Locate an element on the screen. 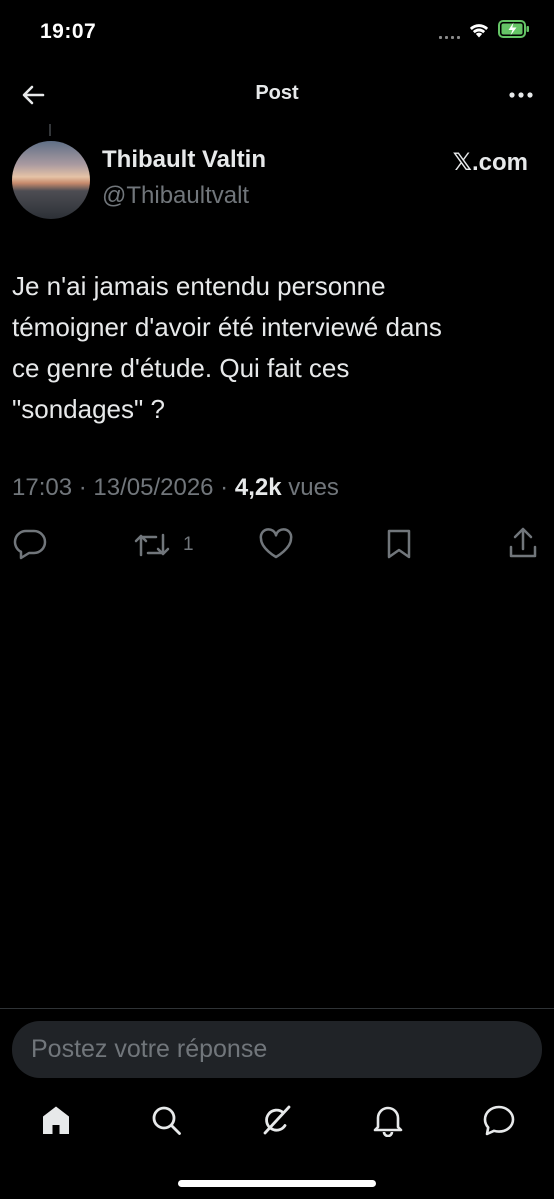 The image size is (554, 1199). messages-icon is located at coordinates (499, 1120).